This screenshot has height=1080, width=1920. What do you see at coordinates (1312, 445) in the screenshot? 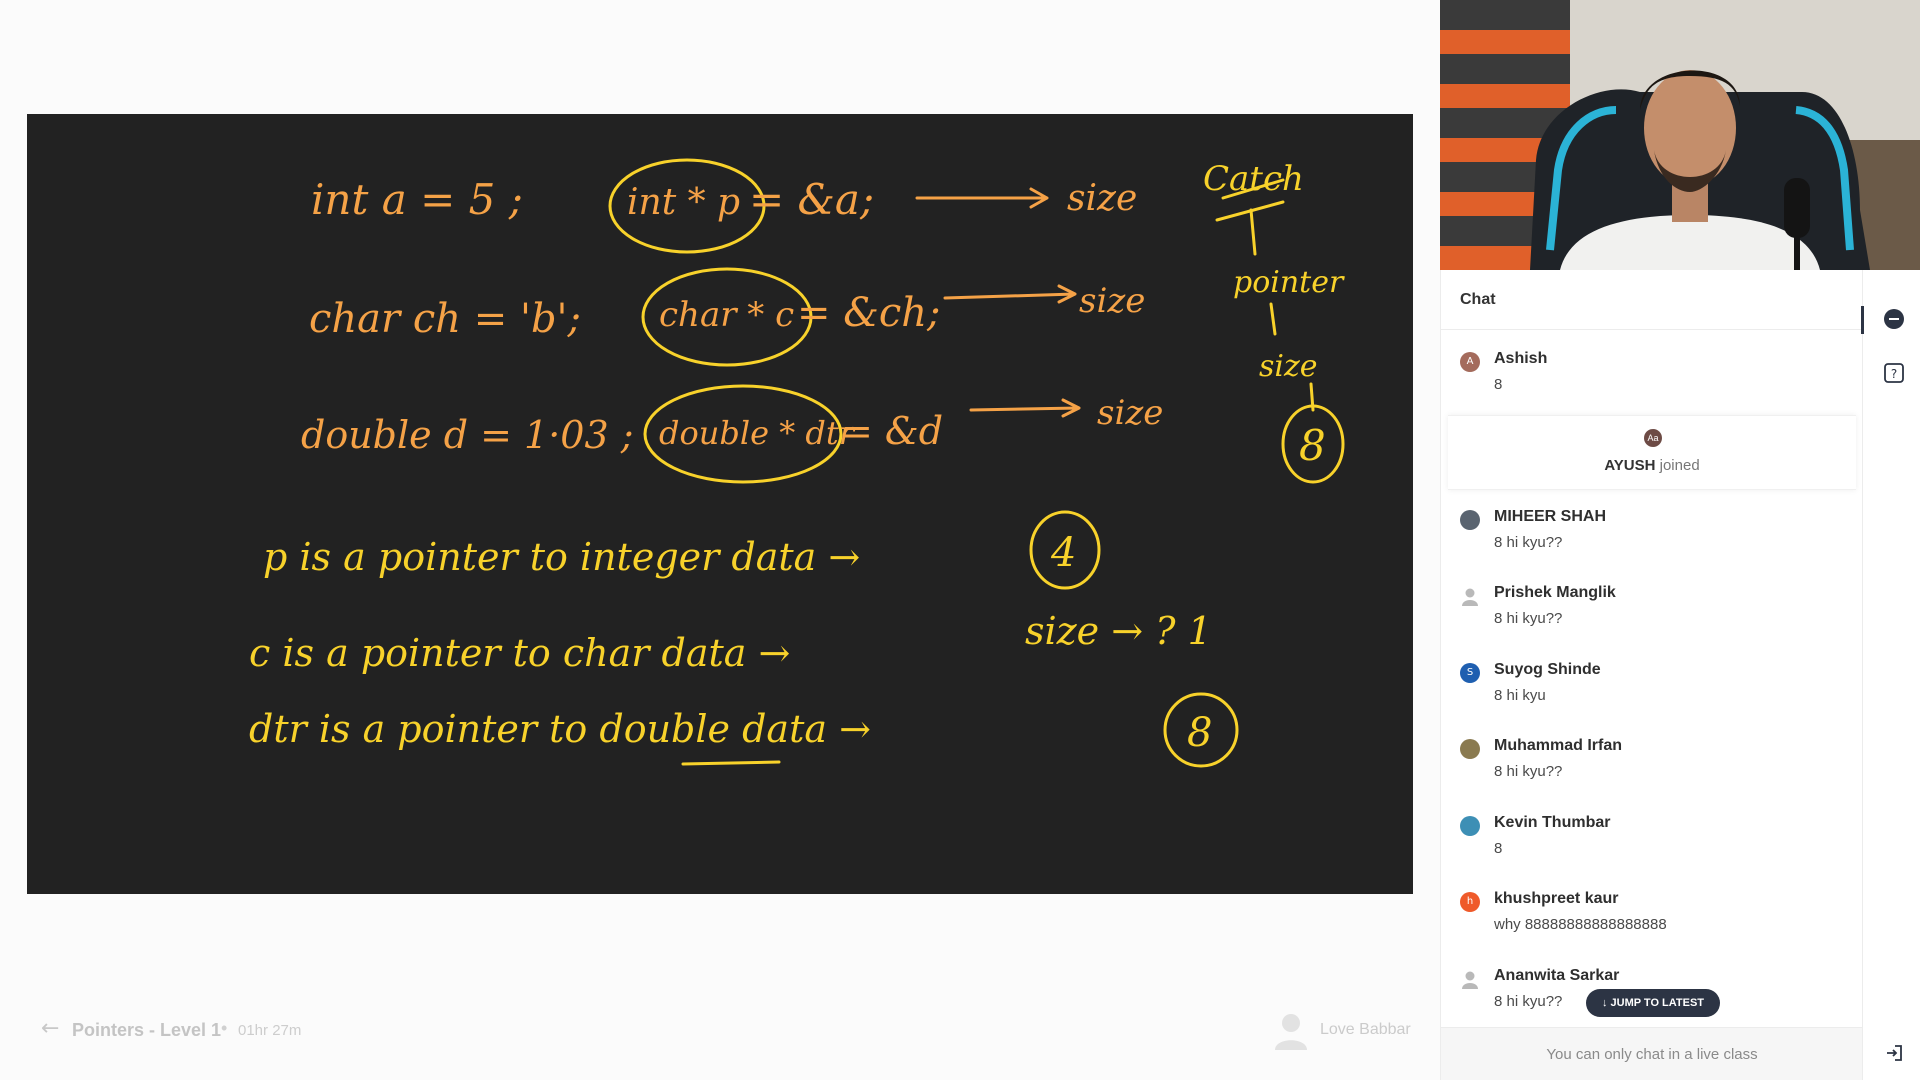
I see `side-eight: 8` at bounding box center [1312, 445].